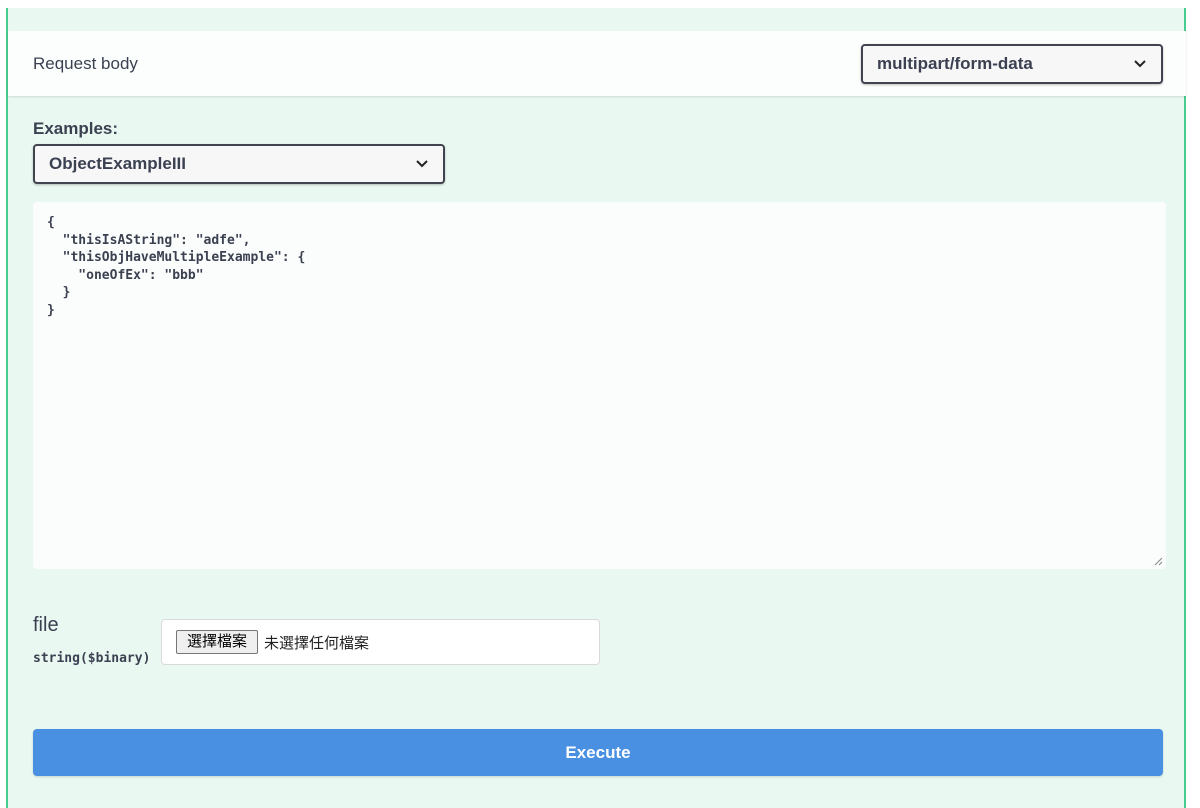  I want to click on examples-value: ObjectExampleIII, so click(117, 163).